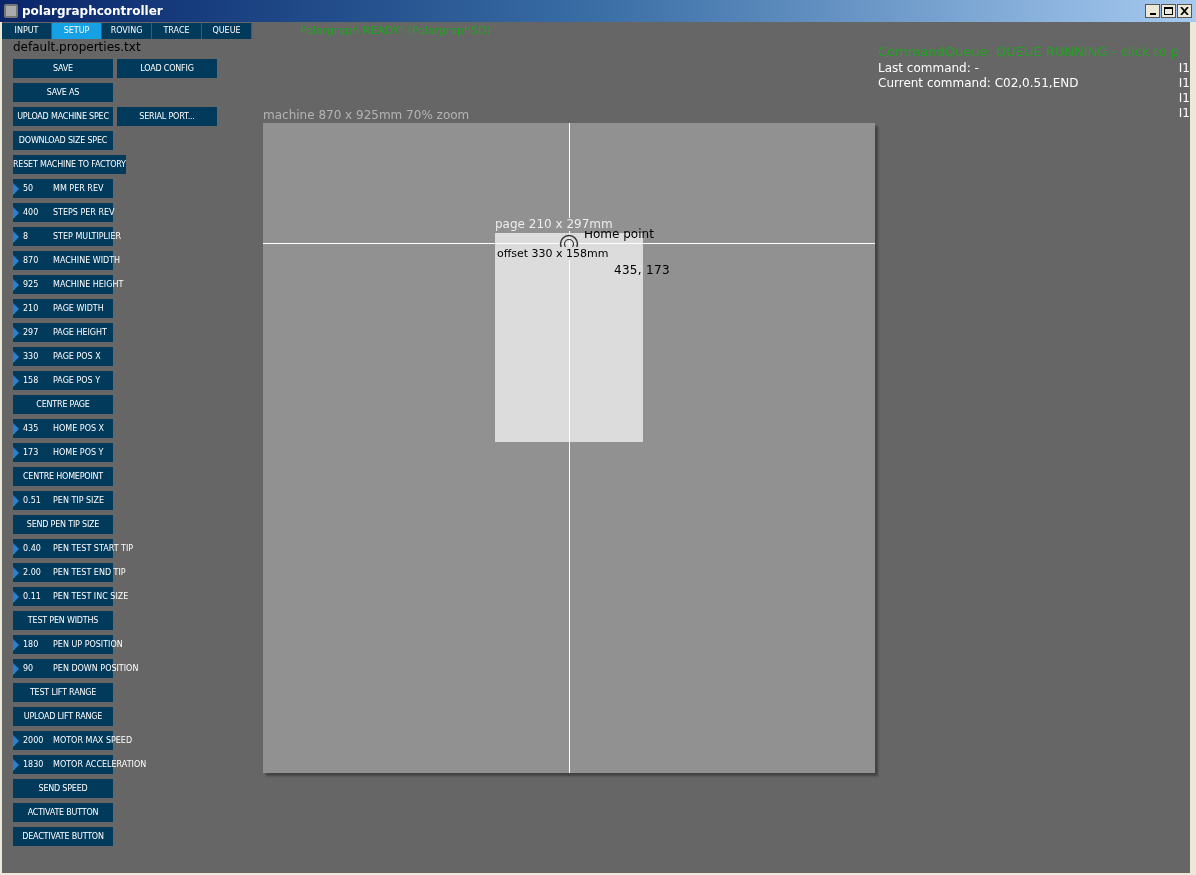 The width and height of the screenshot is (1196, 875). What do you see at coordinates (32, 596) in the screenshot?
I see `field-value: 0.11` at bounding box center [32, 596].